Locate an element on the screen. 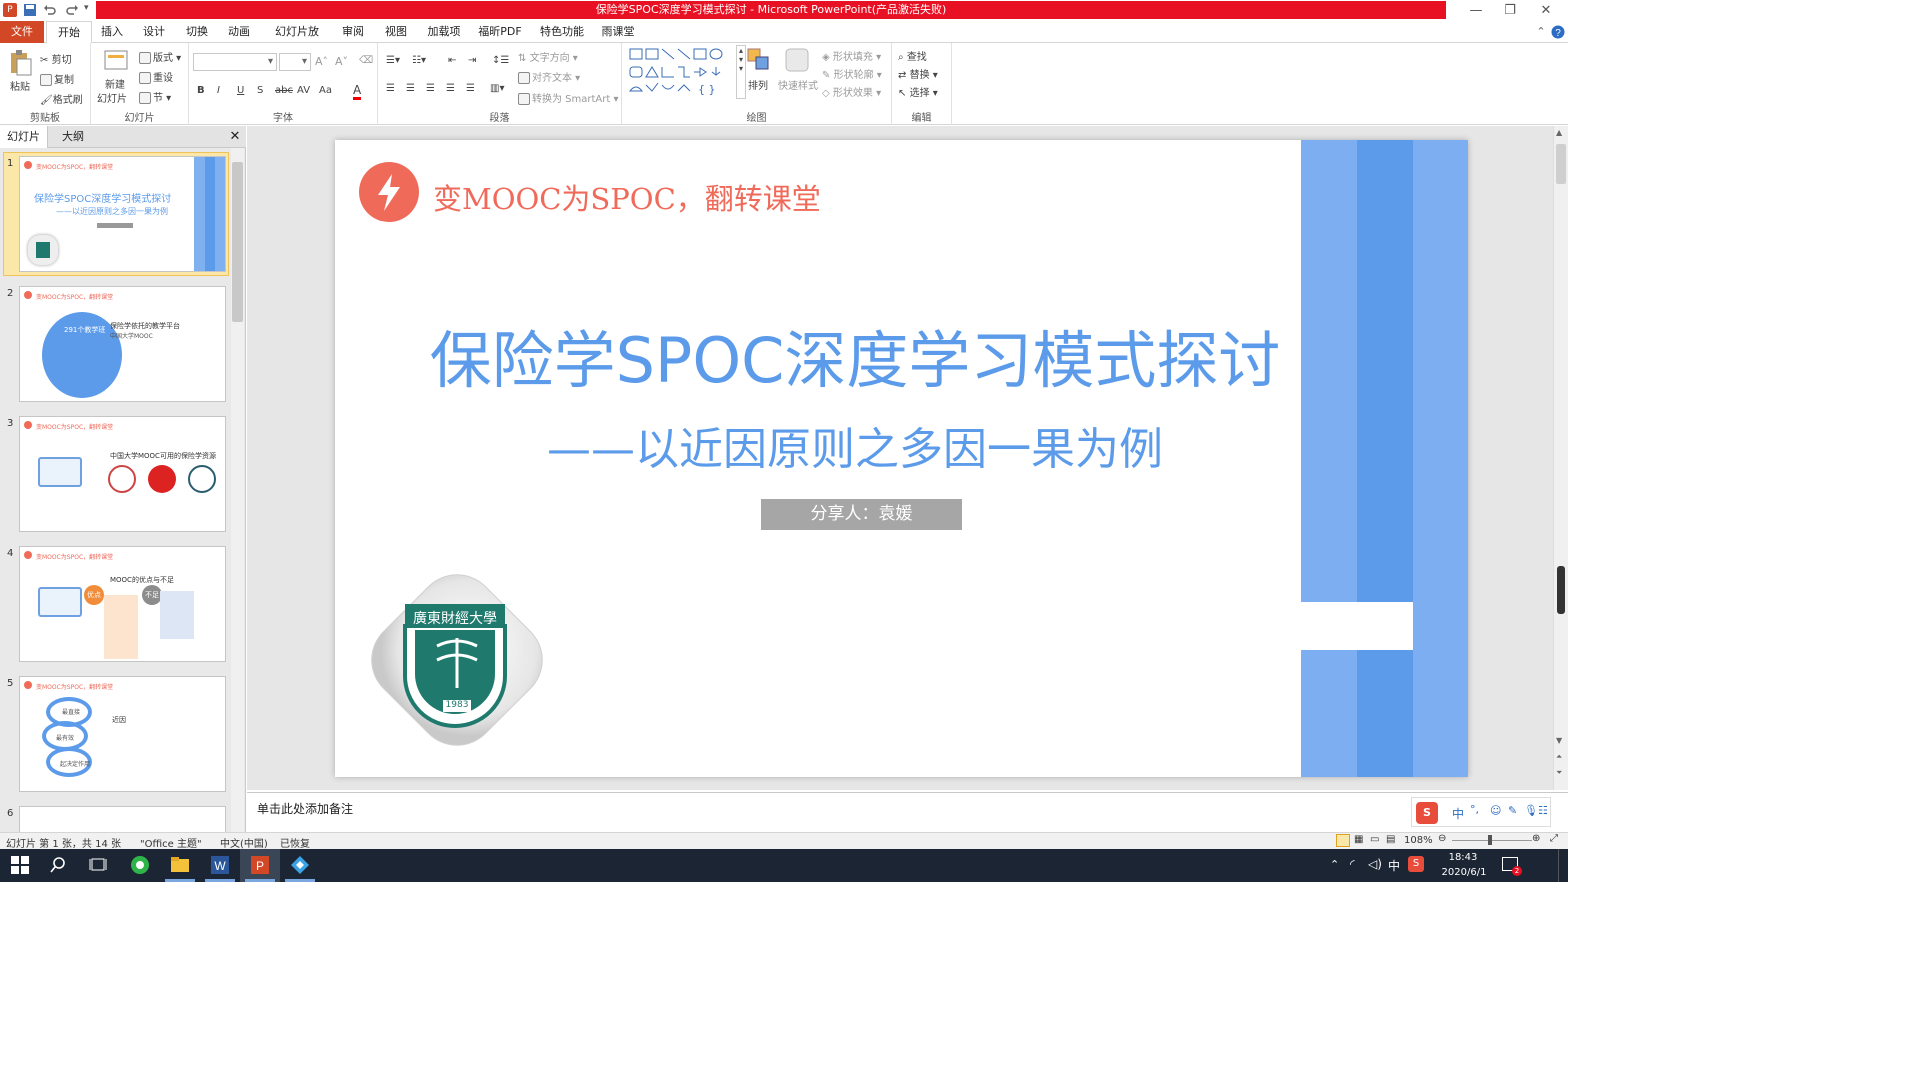 The height and width of the screenshot is (1080, 1920). tab-insert: 插入 is located at coordinates (112, 32).